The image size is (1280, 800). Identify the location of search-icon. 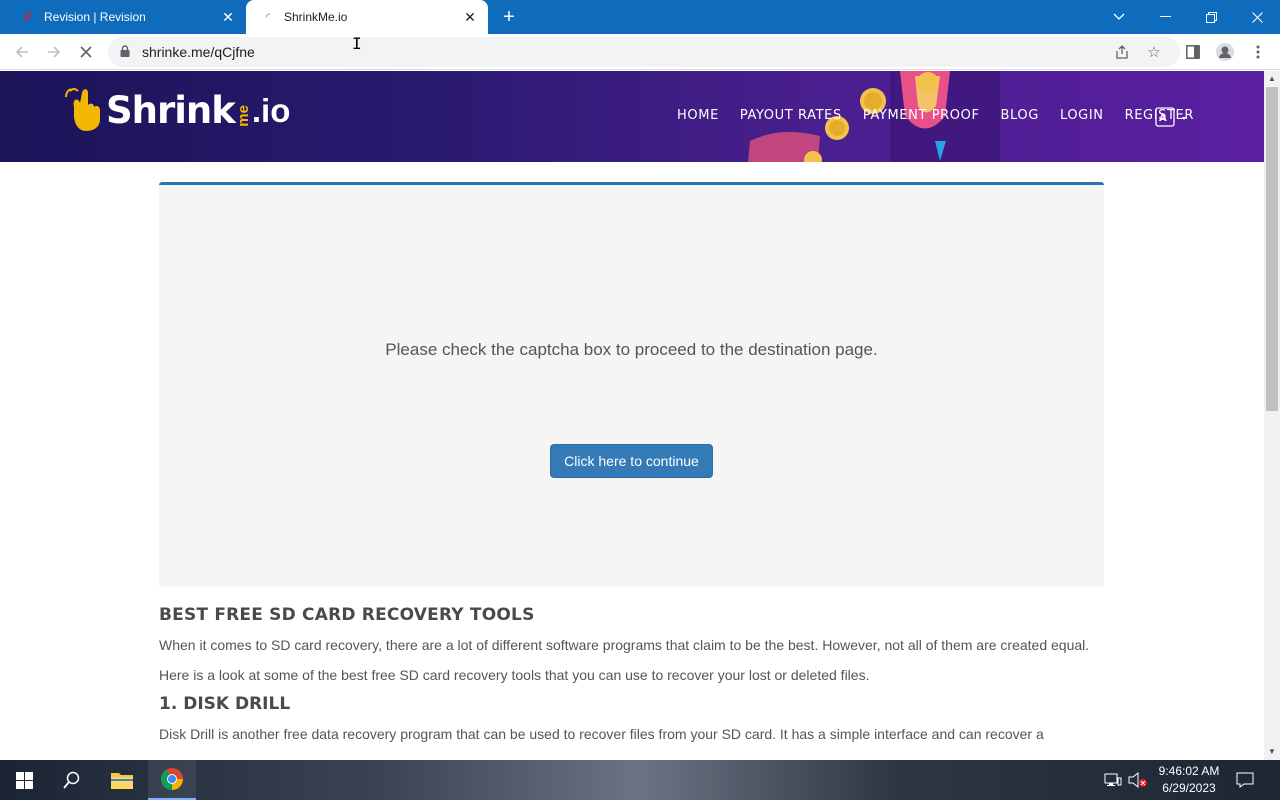
(72, 780).